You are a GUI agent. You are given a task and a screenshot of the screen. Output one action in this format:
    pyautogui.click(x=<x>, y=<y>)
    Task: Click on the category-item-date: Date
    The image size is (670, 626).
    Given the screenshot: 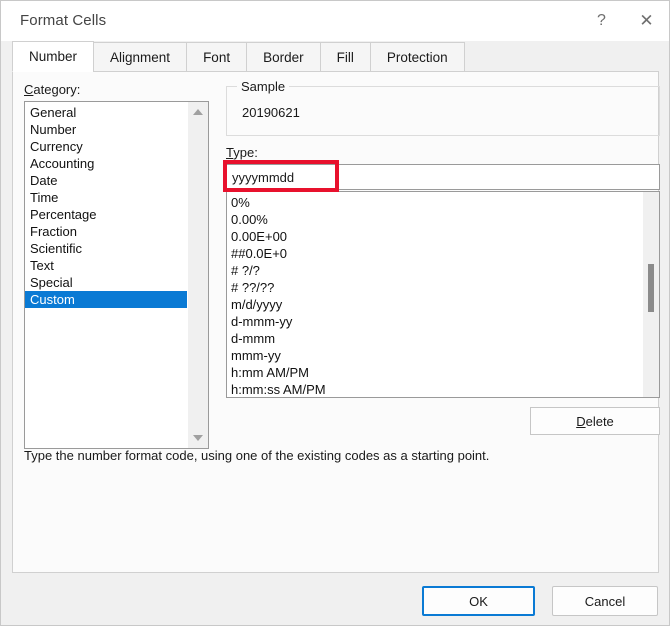 What is the action you would take?
    pyautogui.click(x=106, y=180)
    